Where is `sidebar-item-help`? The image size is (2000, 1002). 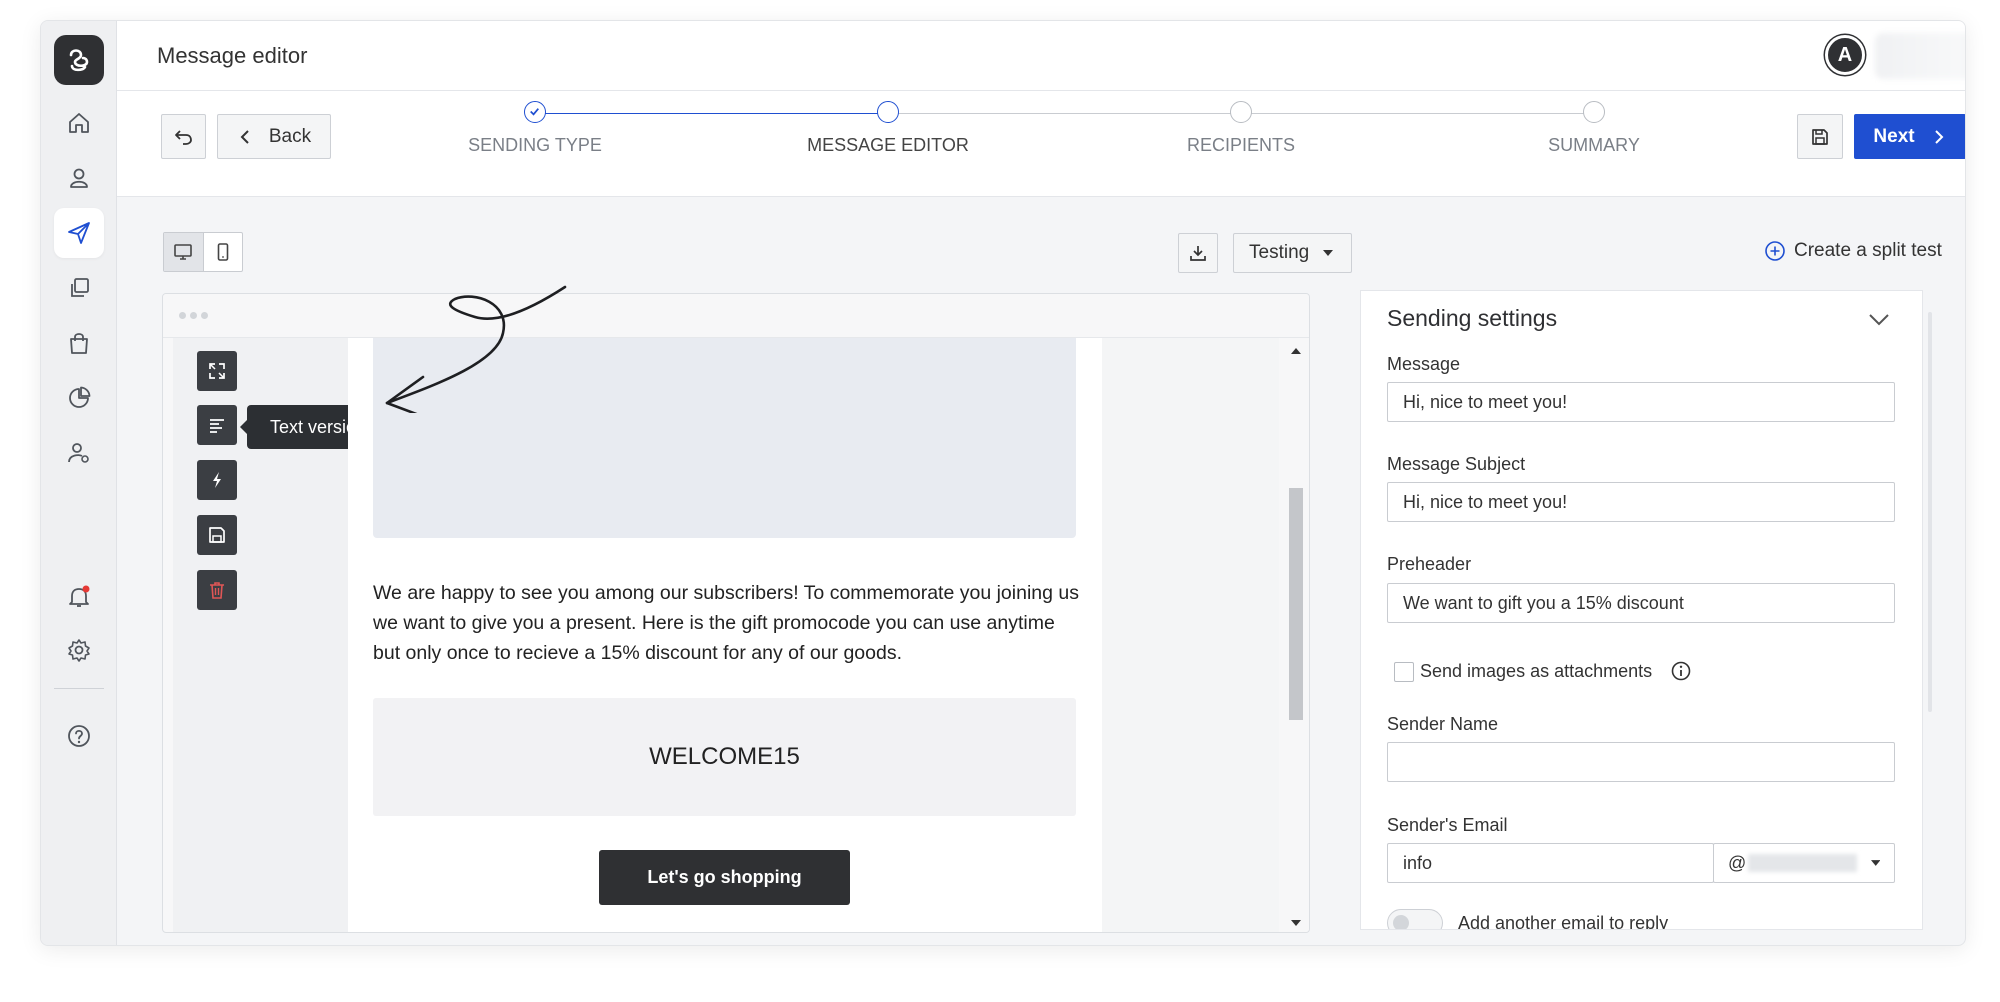 sidebar-item-help is located at coordinates (79, 736).